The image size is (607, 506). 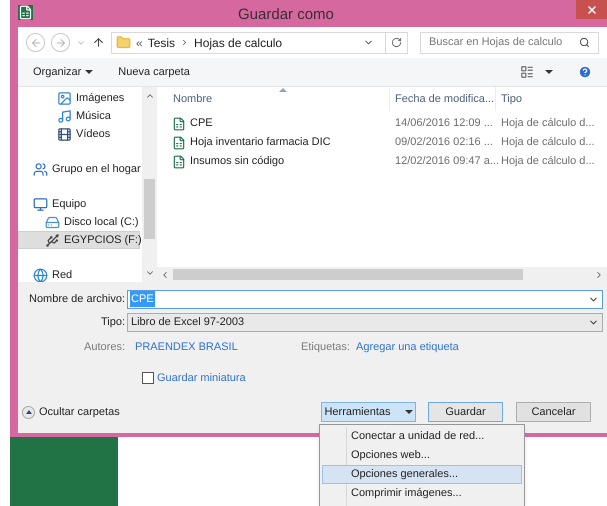 I want to click on organize-button: Organizar, so click(x=63, y=72).